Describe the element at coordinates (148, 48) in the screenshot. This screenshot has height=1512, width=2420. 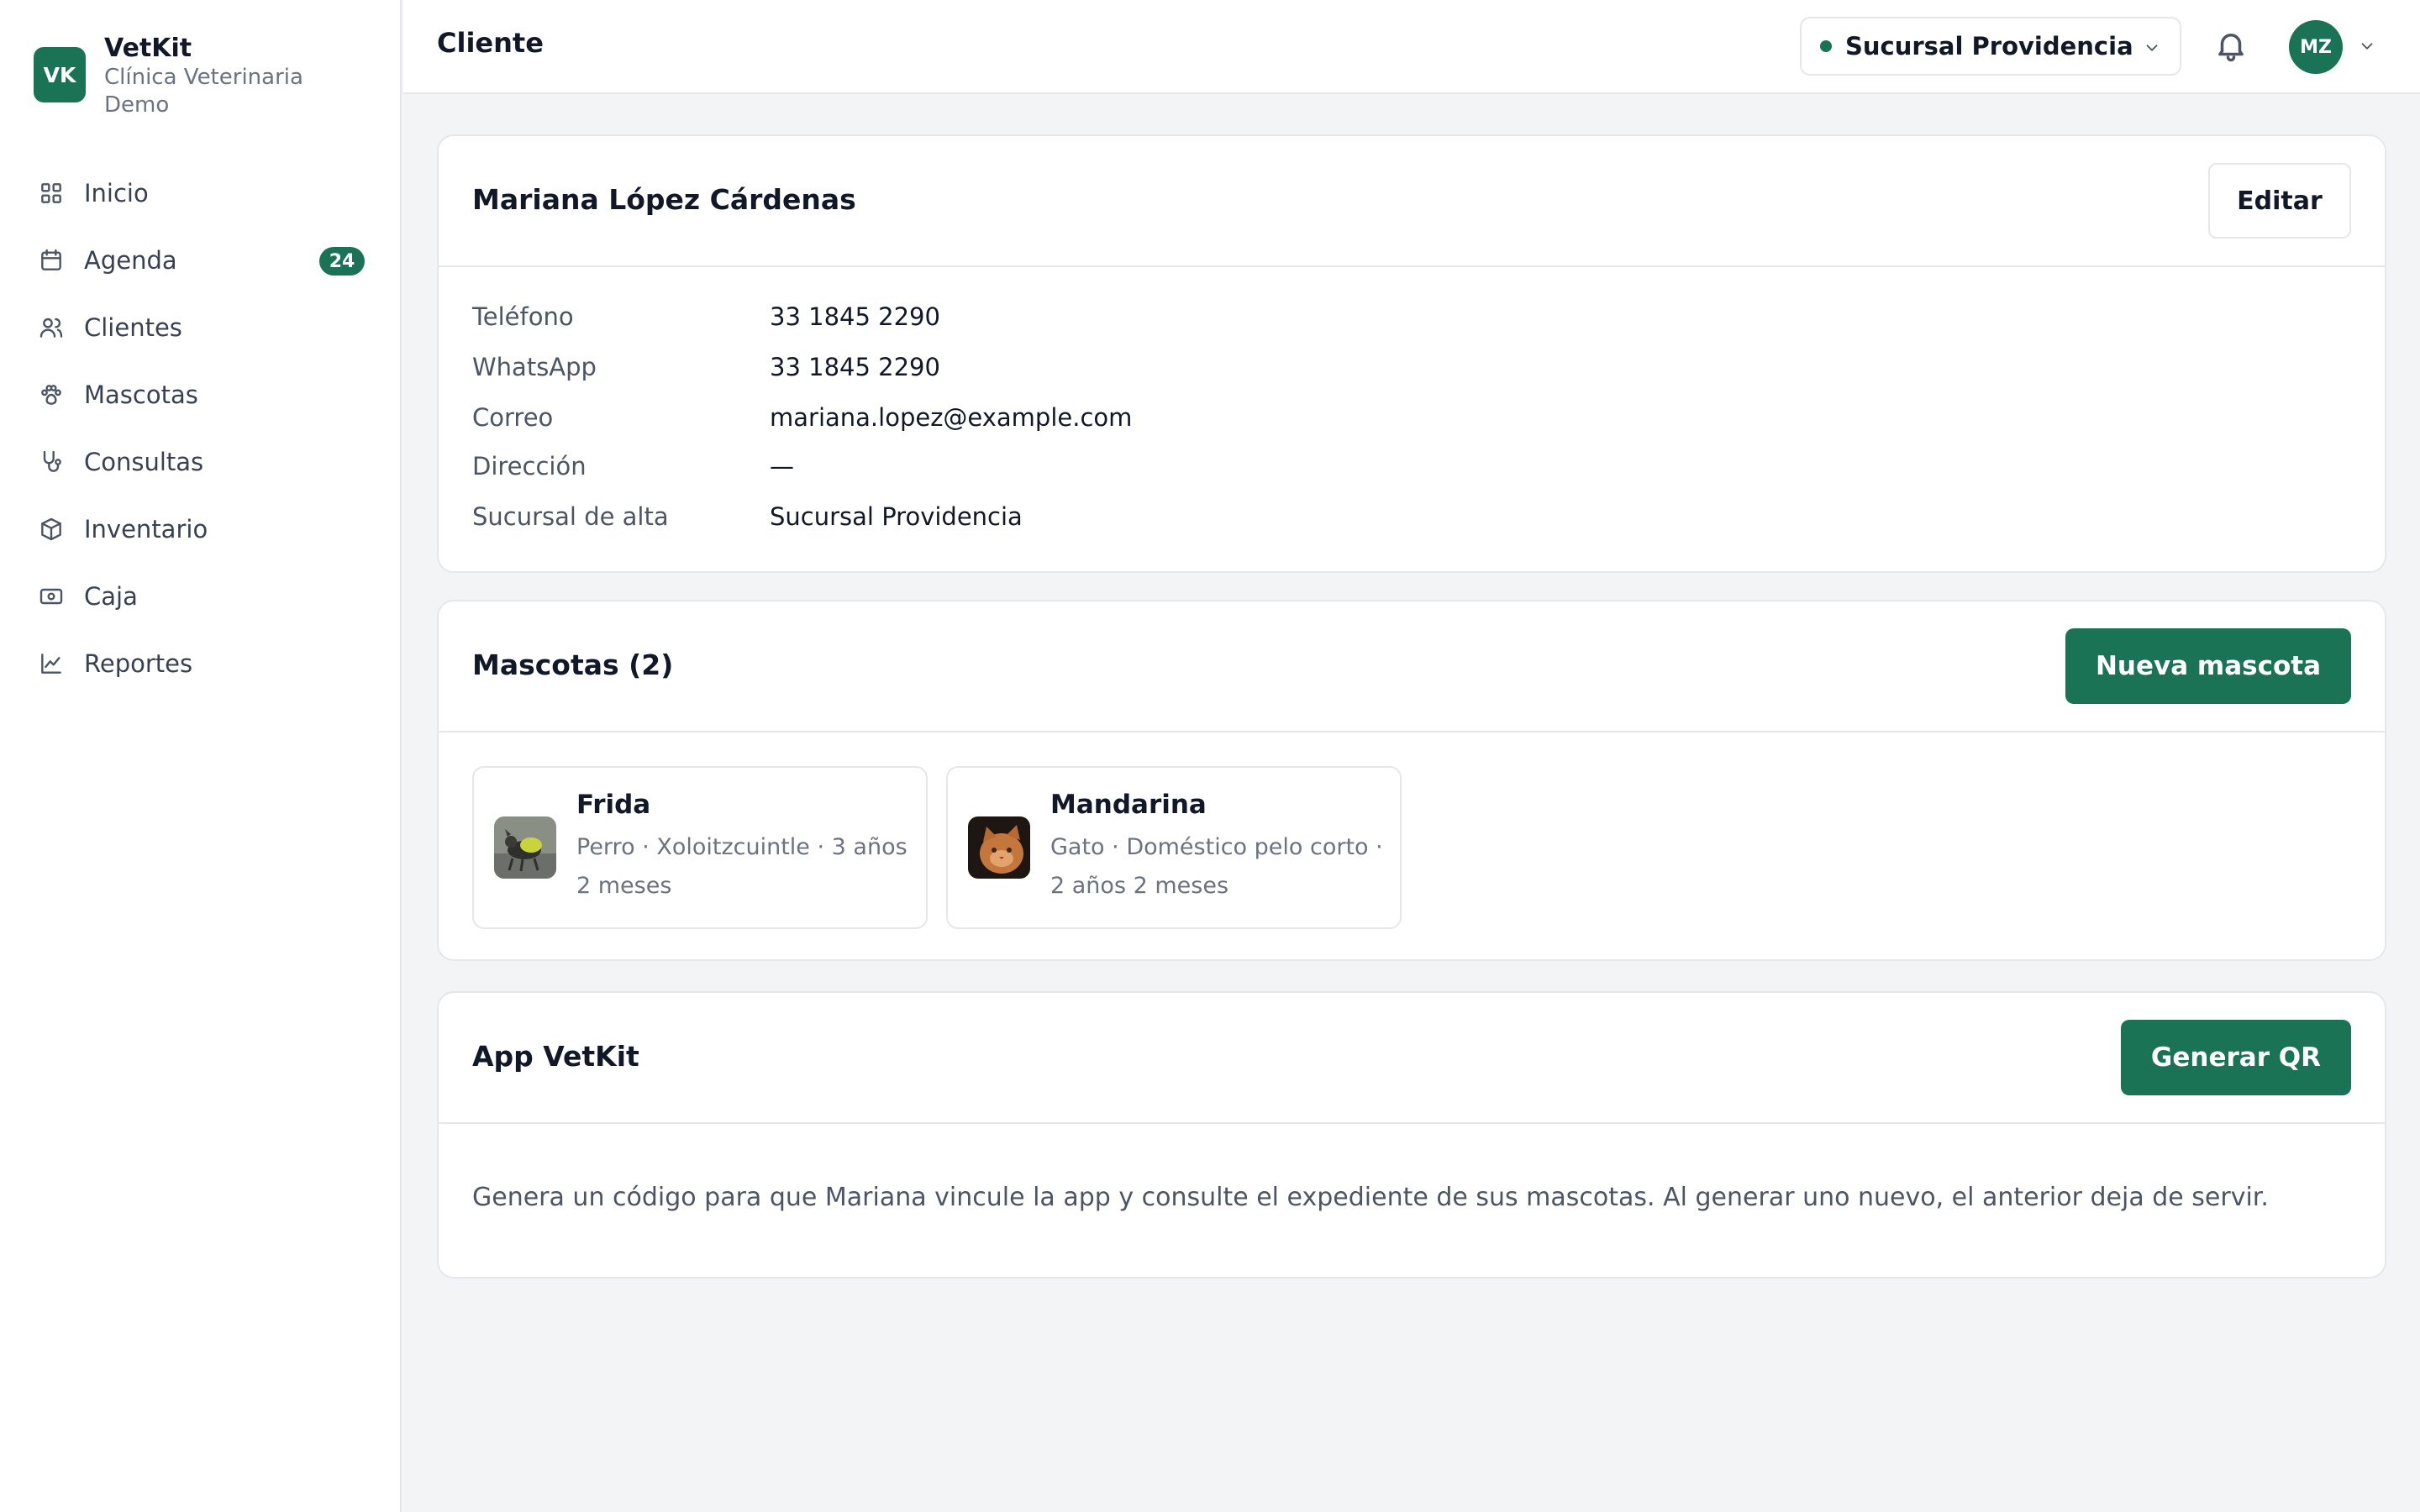
I see `brand-name: VetKit` at that location.